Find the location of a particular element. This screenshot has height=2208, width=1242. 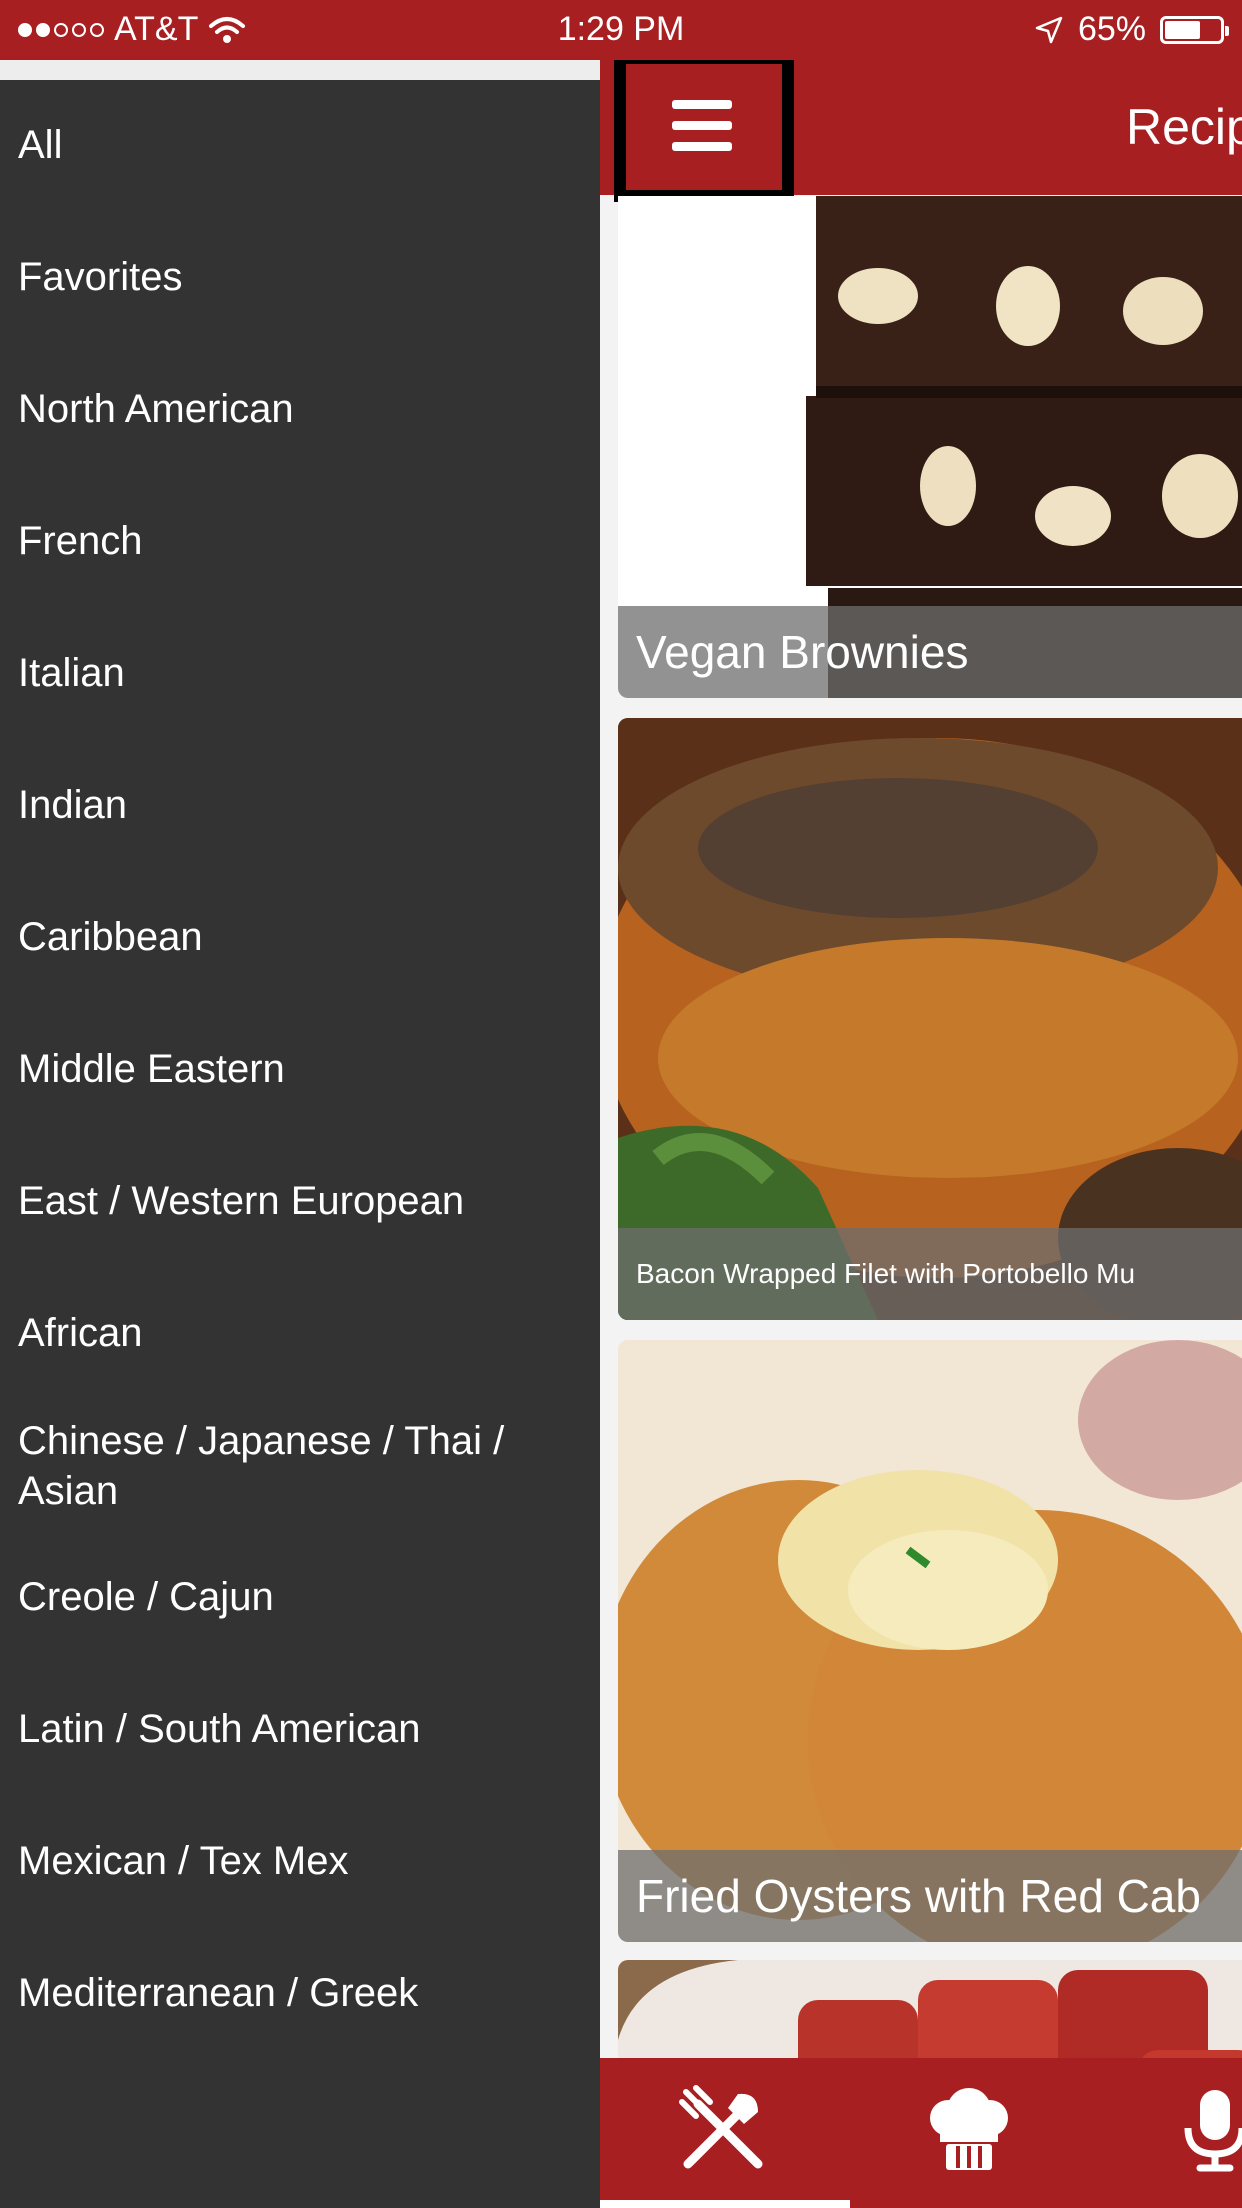

selected-tab-indicator is located at coordinates (725, 2204).